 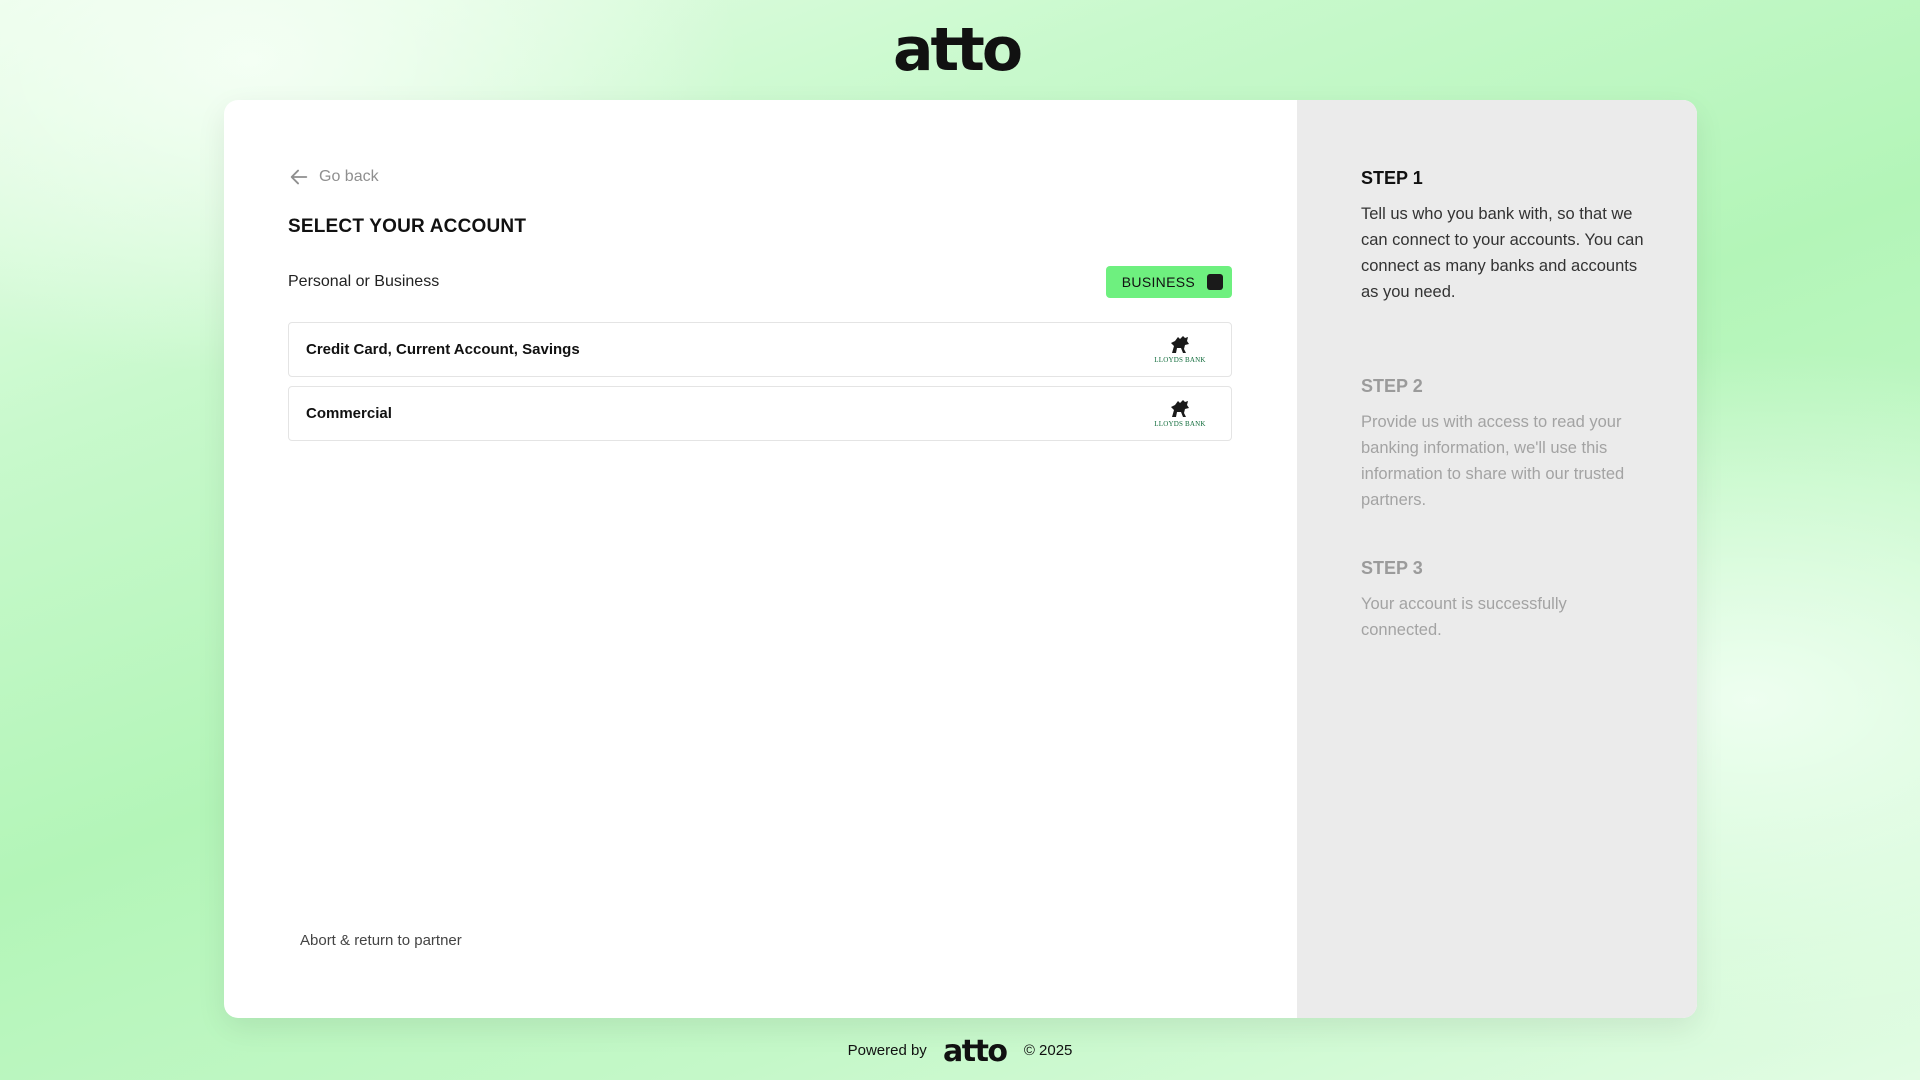 What do you see at coordinates (1392, 178) in the screenshot?
I see `step-title: STEP 1` at bounding box center [1392, 178].